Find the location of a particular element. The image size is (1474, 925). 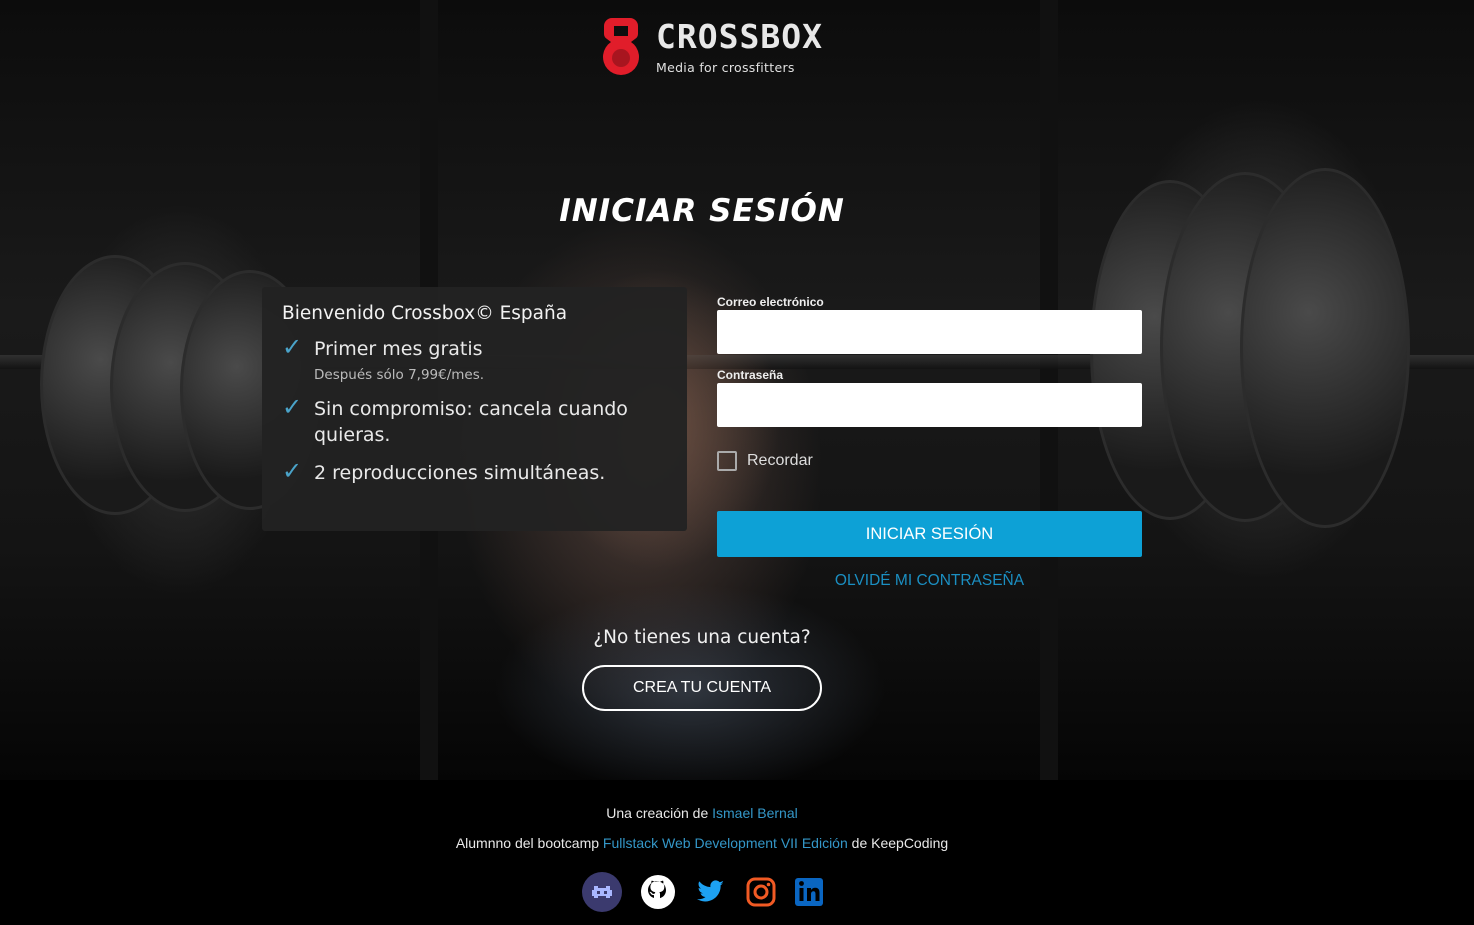

bootcamp-link: Fullstack Web Development VII Edición is located at coordinates (725, 843).